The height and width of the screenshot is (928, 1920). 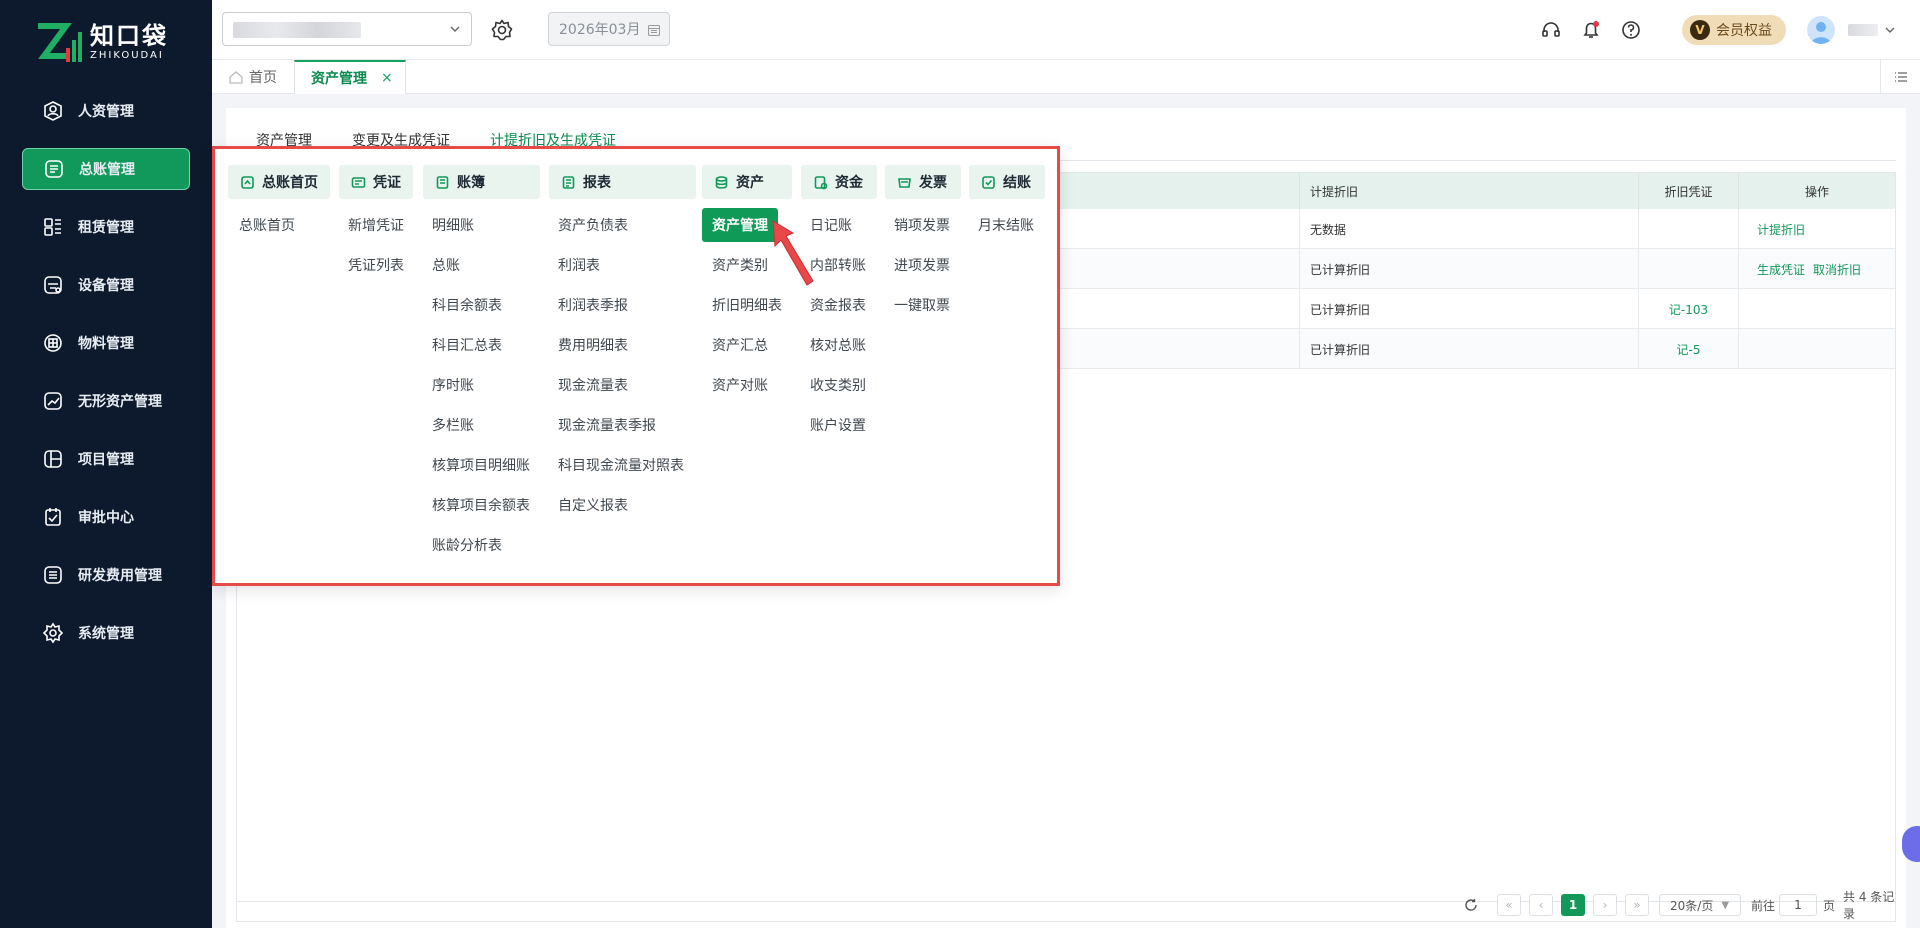 What do you see at coordinates (1605, 905) in the screenshot?
I see `next-page-button: ›` at bounding box center [1605, 905].